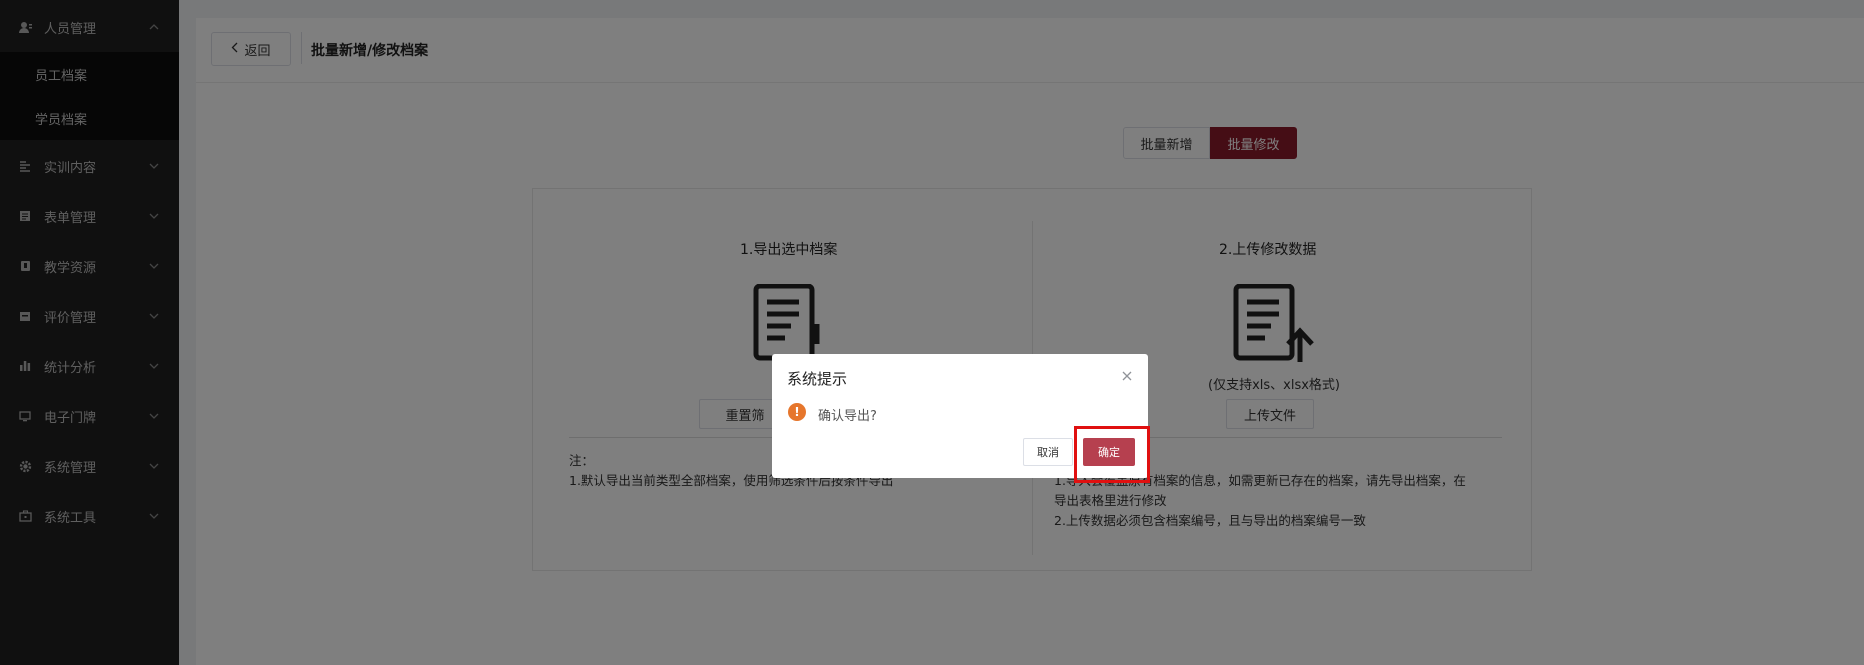  I want to click on cancel-button: 取消, so click(1048, 452).